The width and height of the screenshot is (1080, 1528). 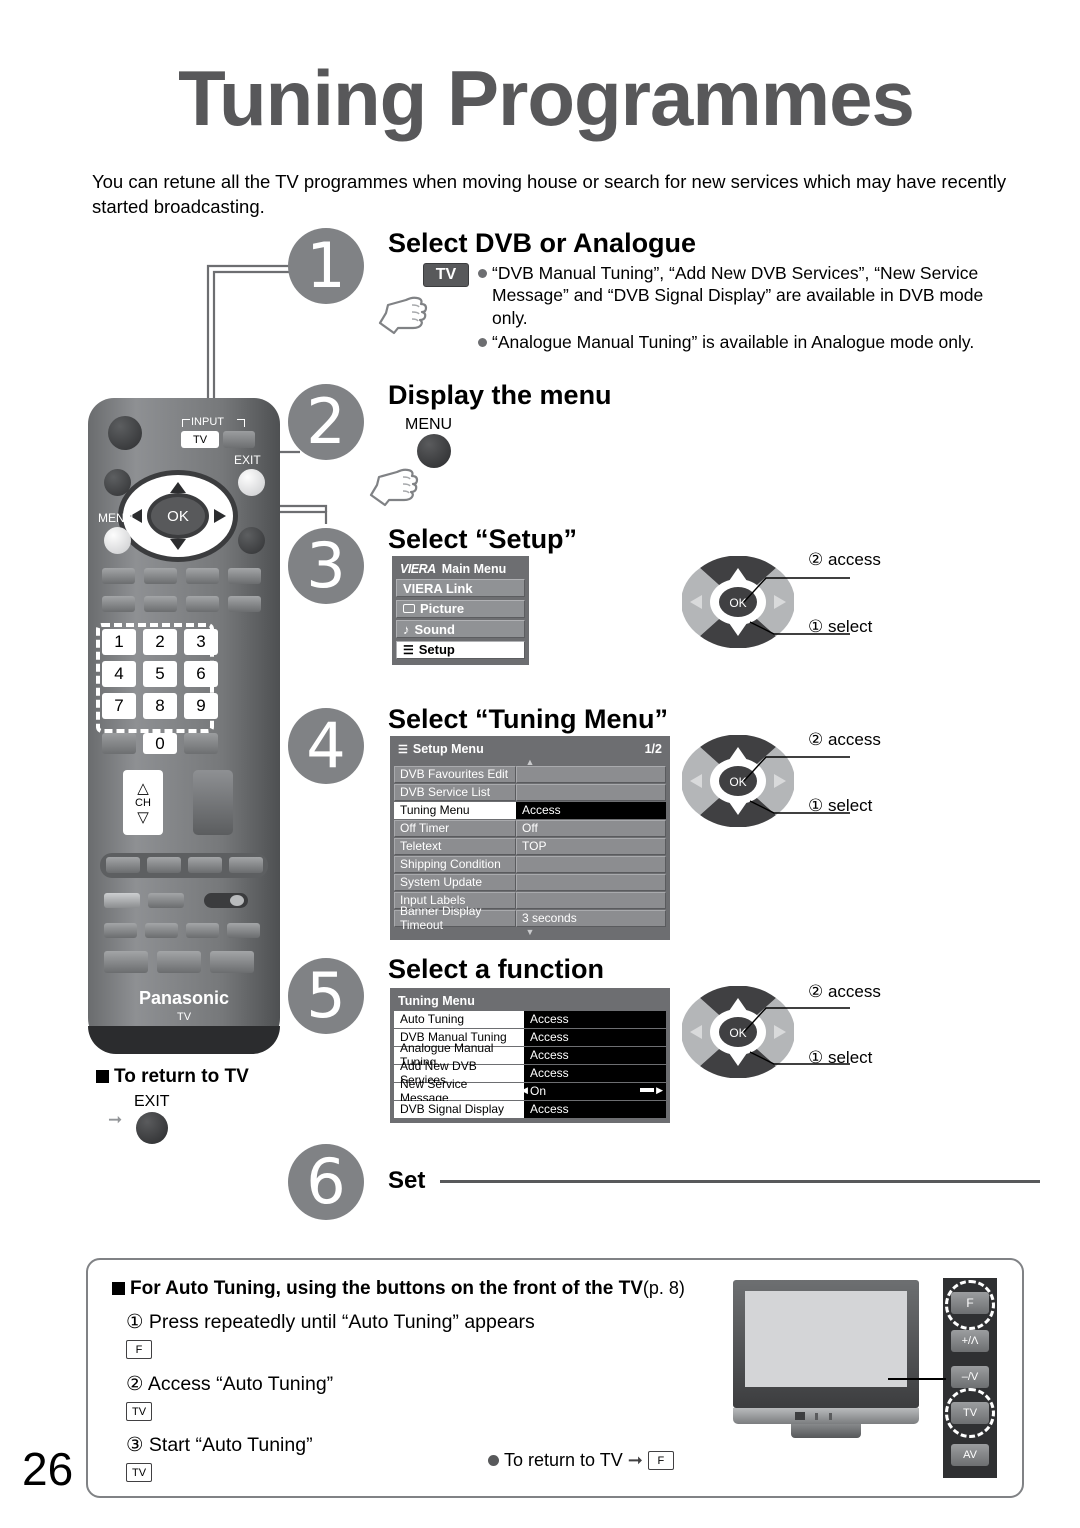 I want to click on step-heading-2: Display the menu, so click(x=500, y=395).